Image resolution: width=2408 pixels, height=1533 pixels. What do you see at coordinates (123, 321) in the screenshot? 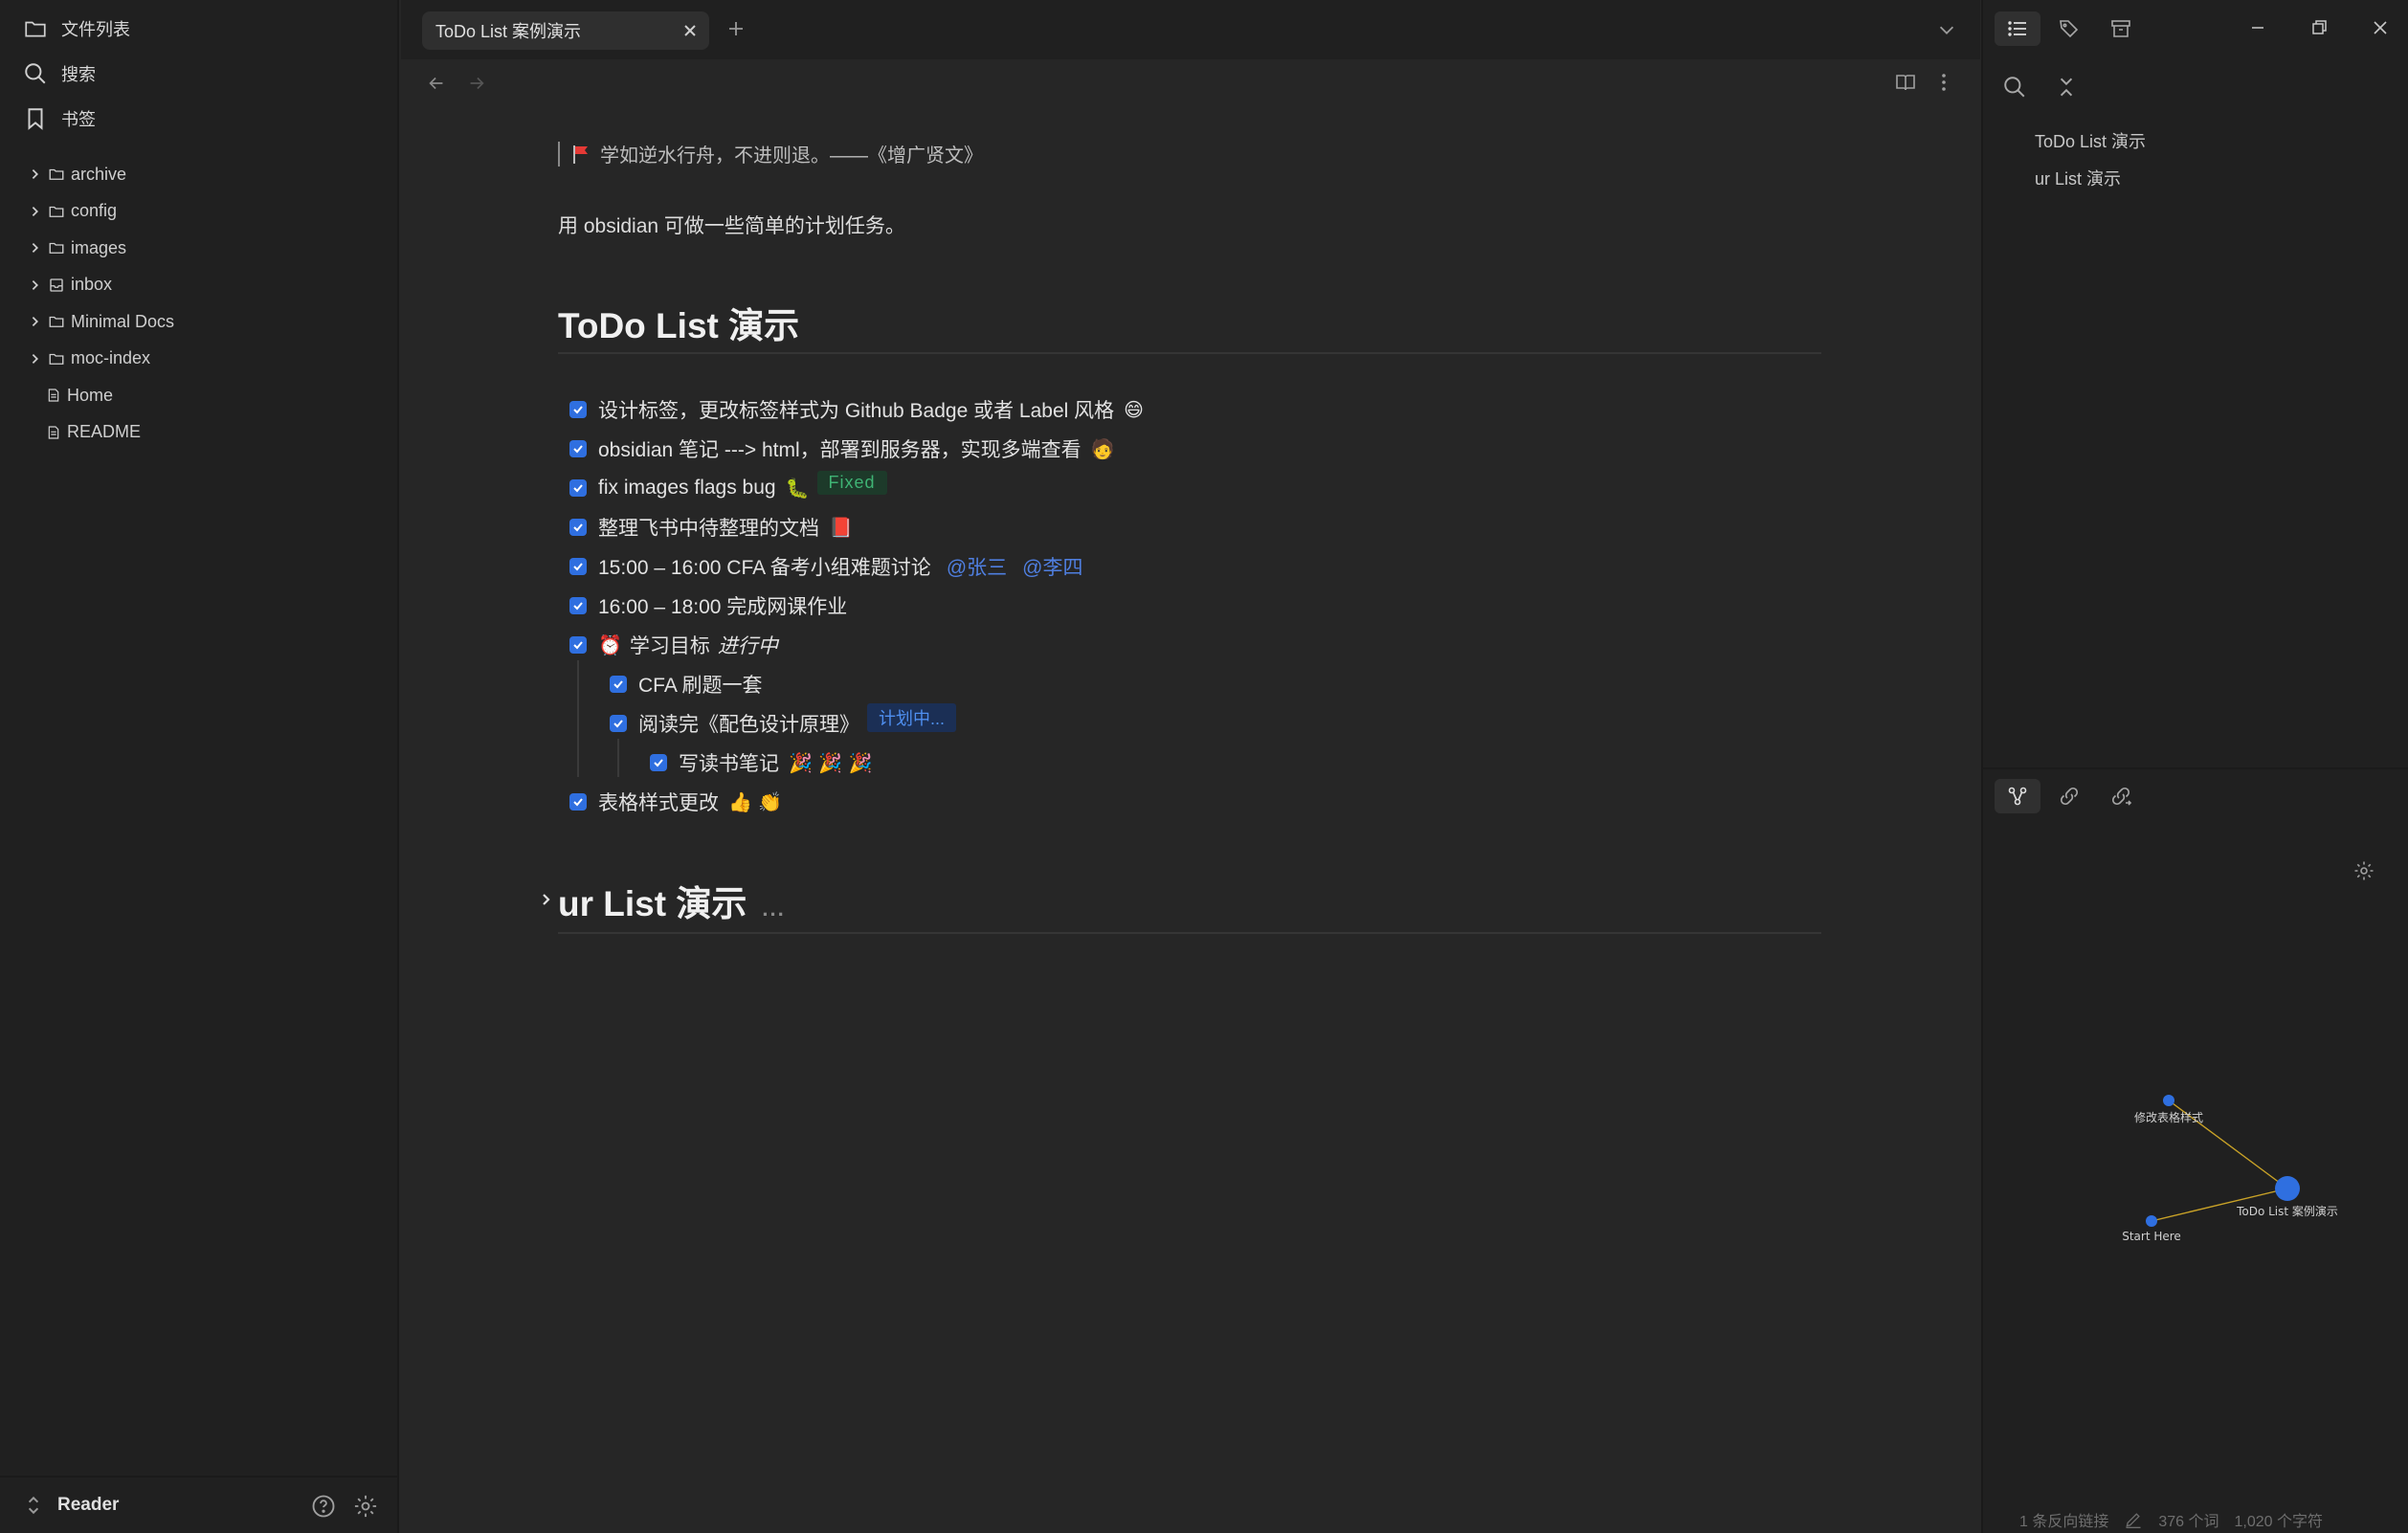
I see `tree-item-label: Minimal Docs` at bounding box center [123, 321].